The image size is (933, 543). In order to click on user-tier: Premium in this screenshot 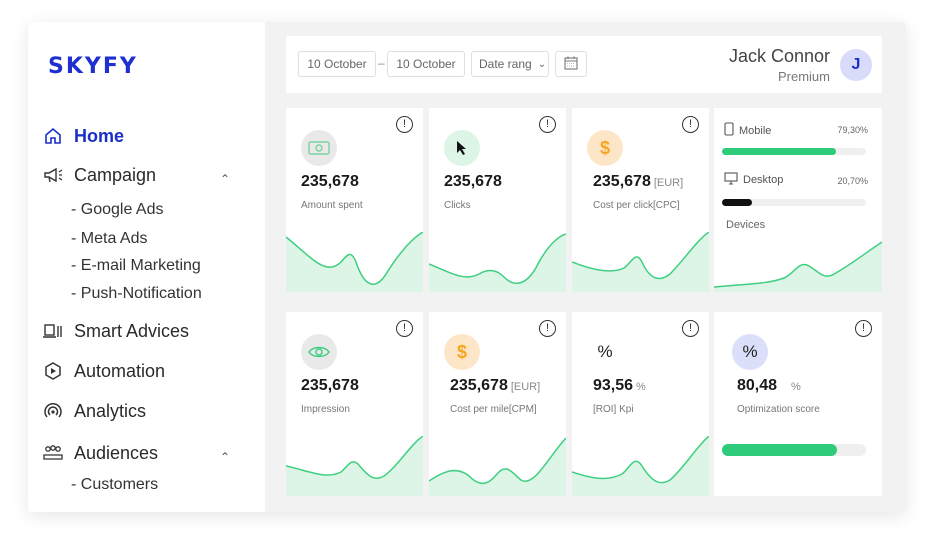, I will do `click(803, 76)`.